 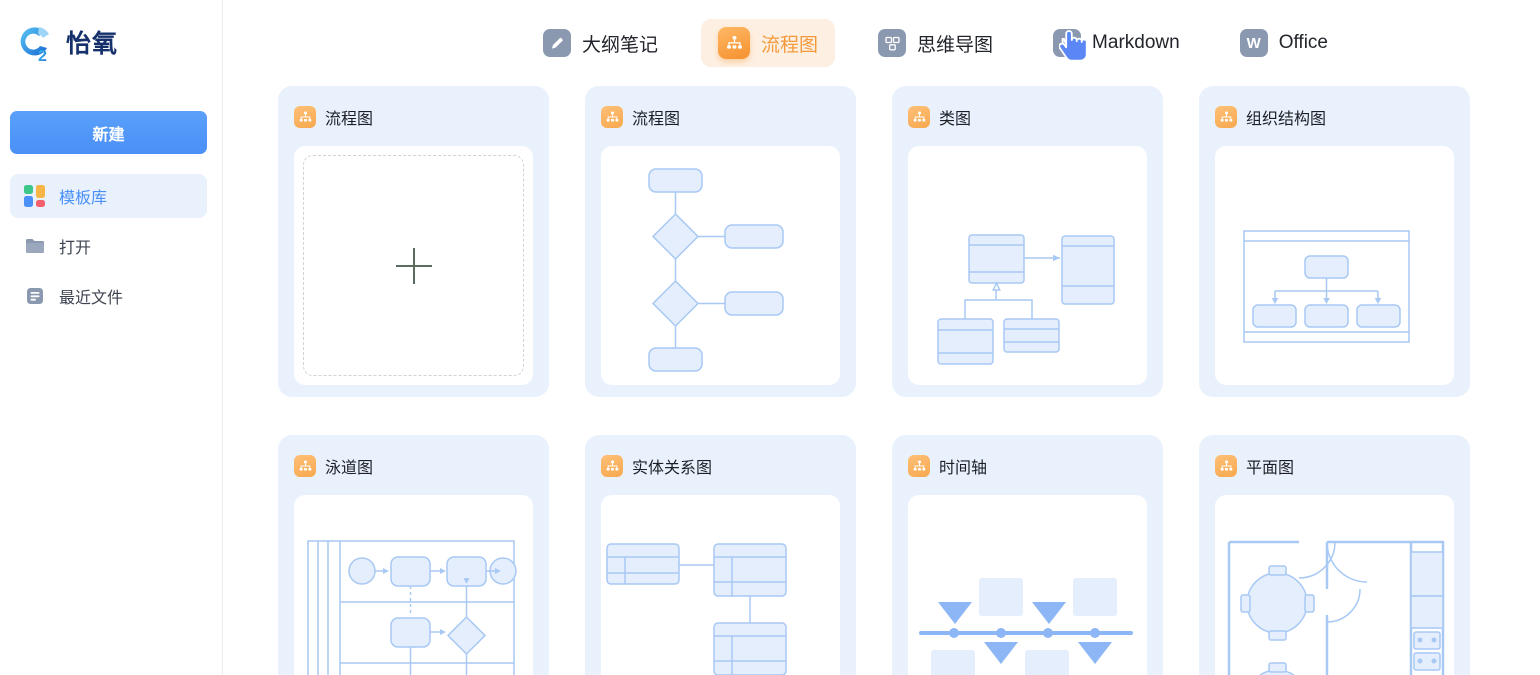 I want to click on template-grid-icon, so click(x=35, y=196).